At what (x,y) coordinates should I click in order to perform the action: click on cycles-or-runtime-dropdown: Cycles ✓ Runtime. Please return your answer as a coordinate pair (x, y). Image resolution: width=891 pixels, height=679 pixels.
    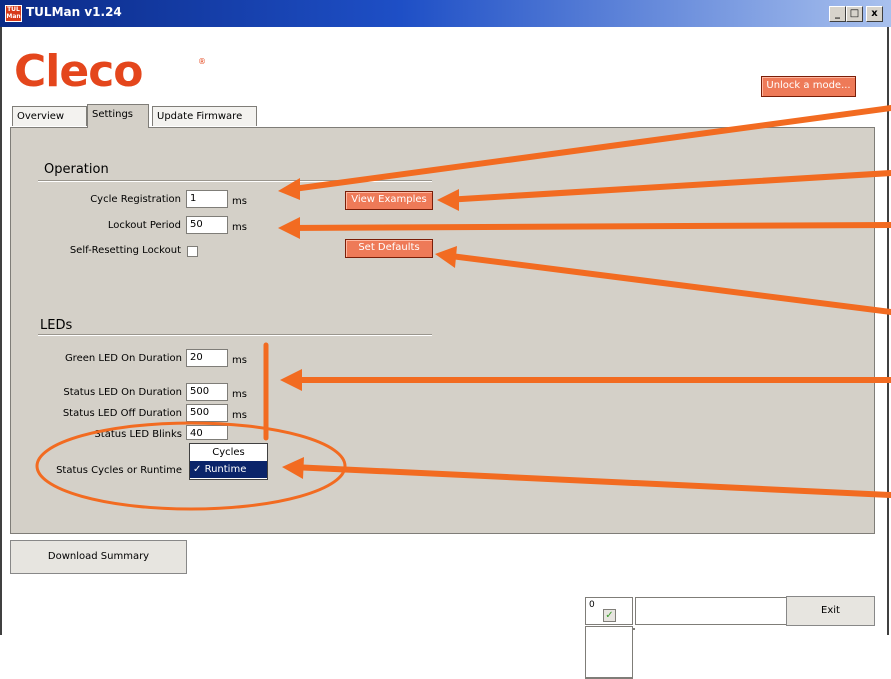
    Looking at the image, I should click on (228, 461).